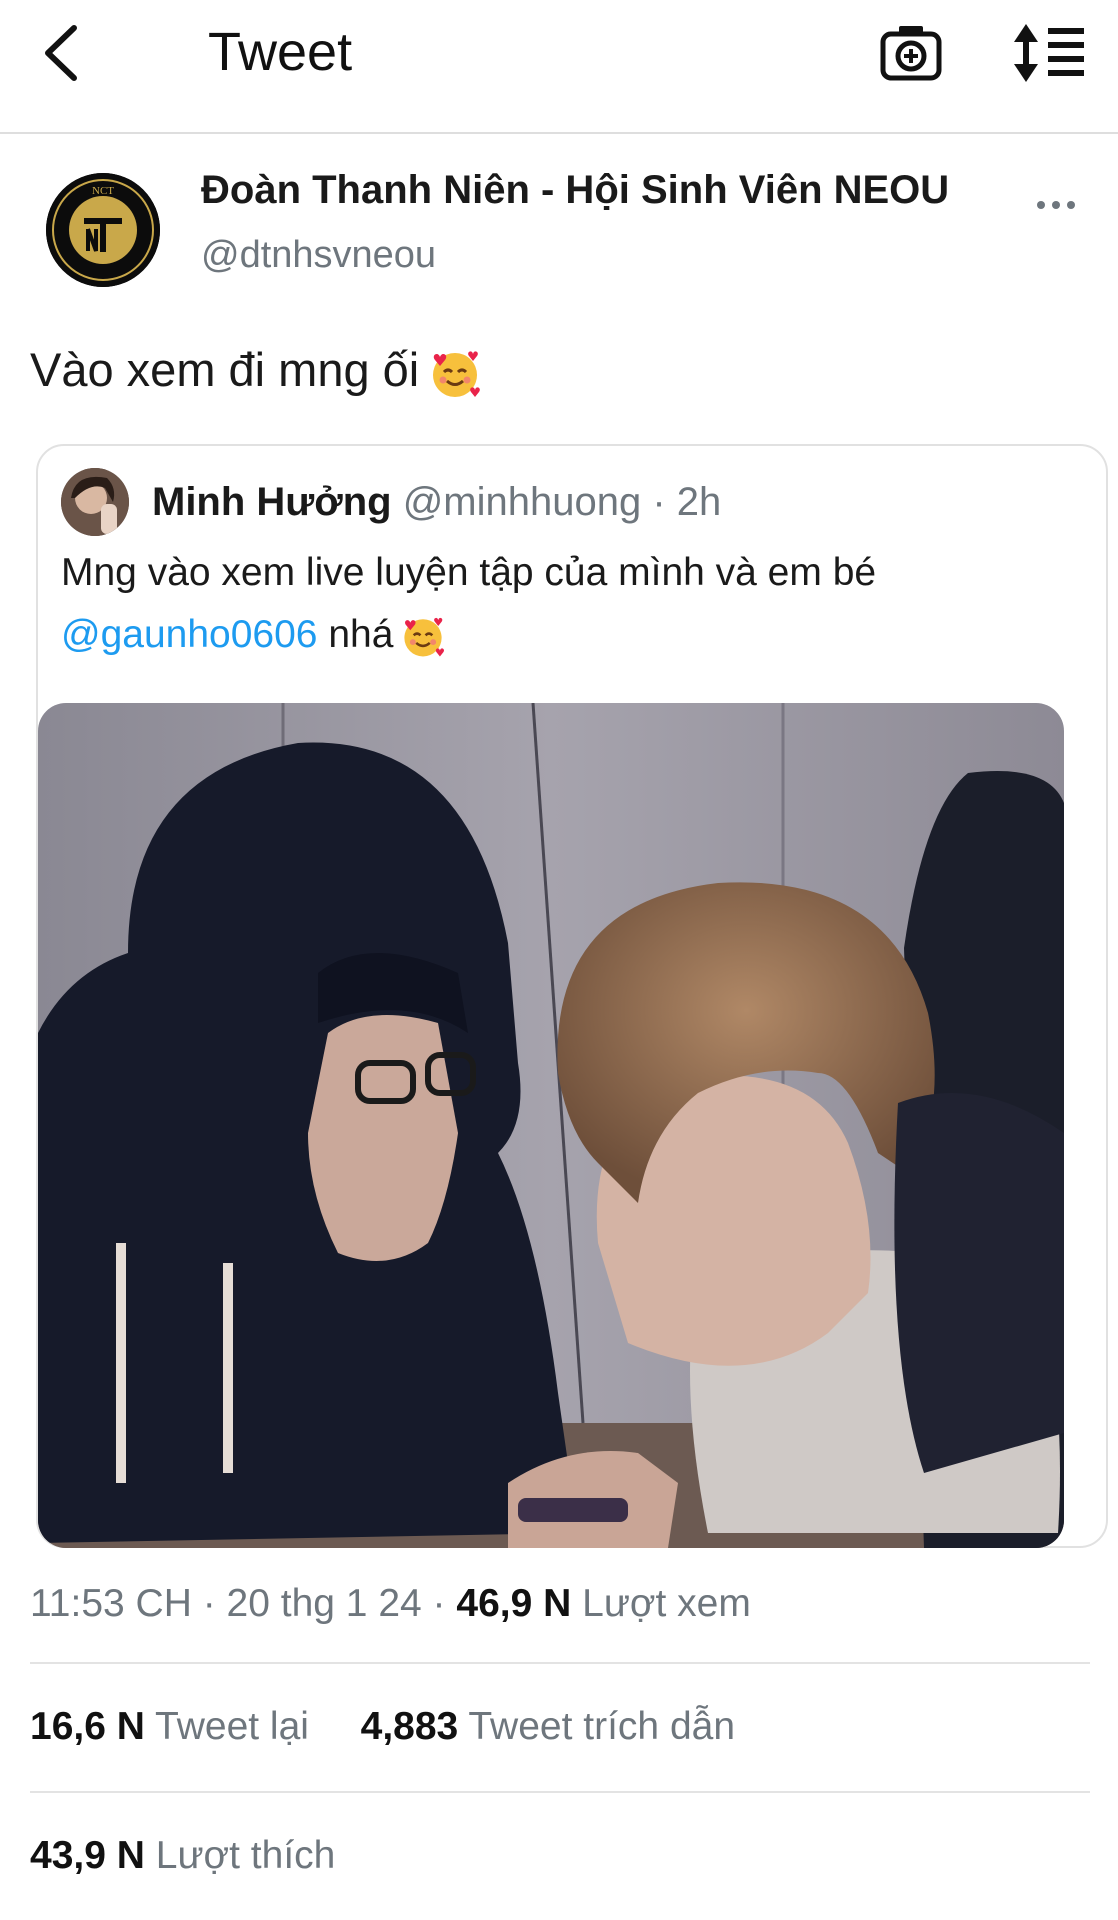  What do you see at coordinates (355, 634) in the screenshot?
I see `quoted-text-rest: nhá` at bounding box center [355, 634].